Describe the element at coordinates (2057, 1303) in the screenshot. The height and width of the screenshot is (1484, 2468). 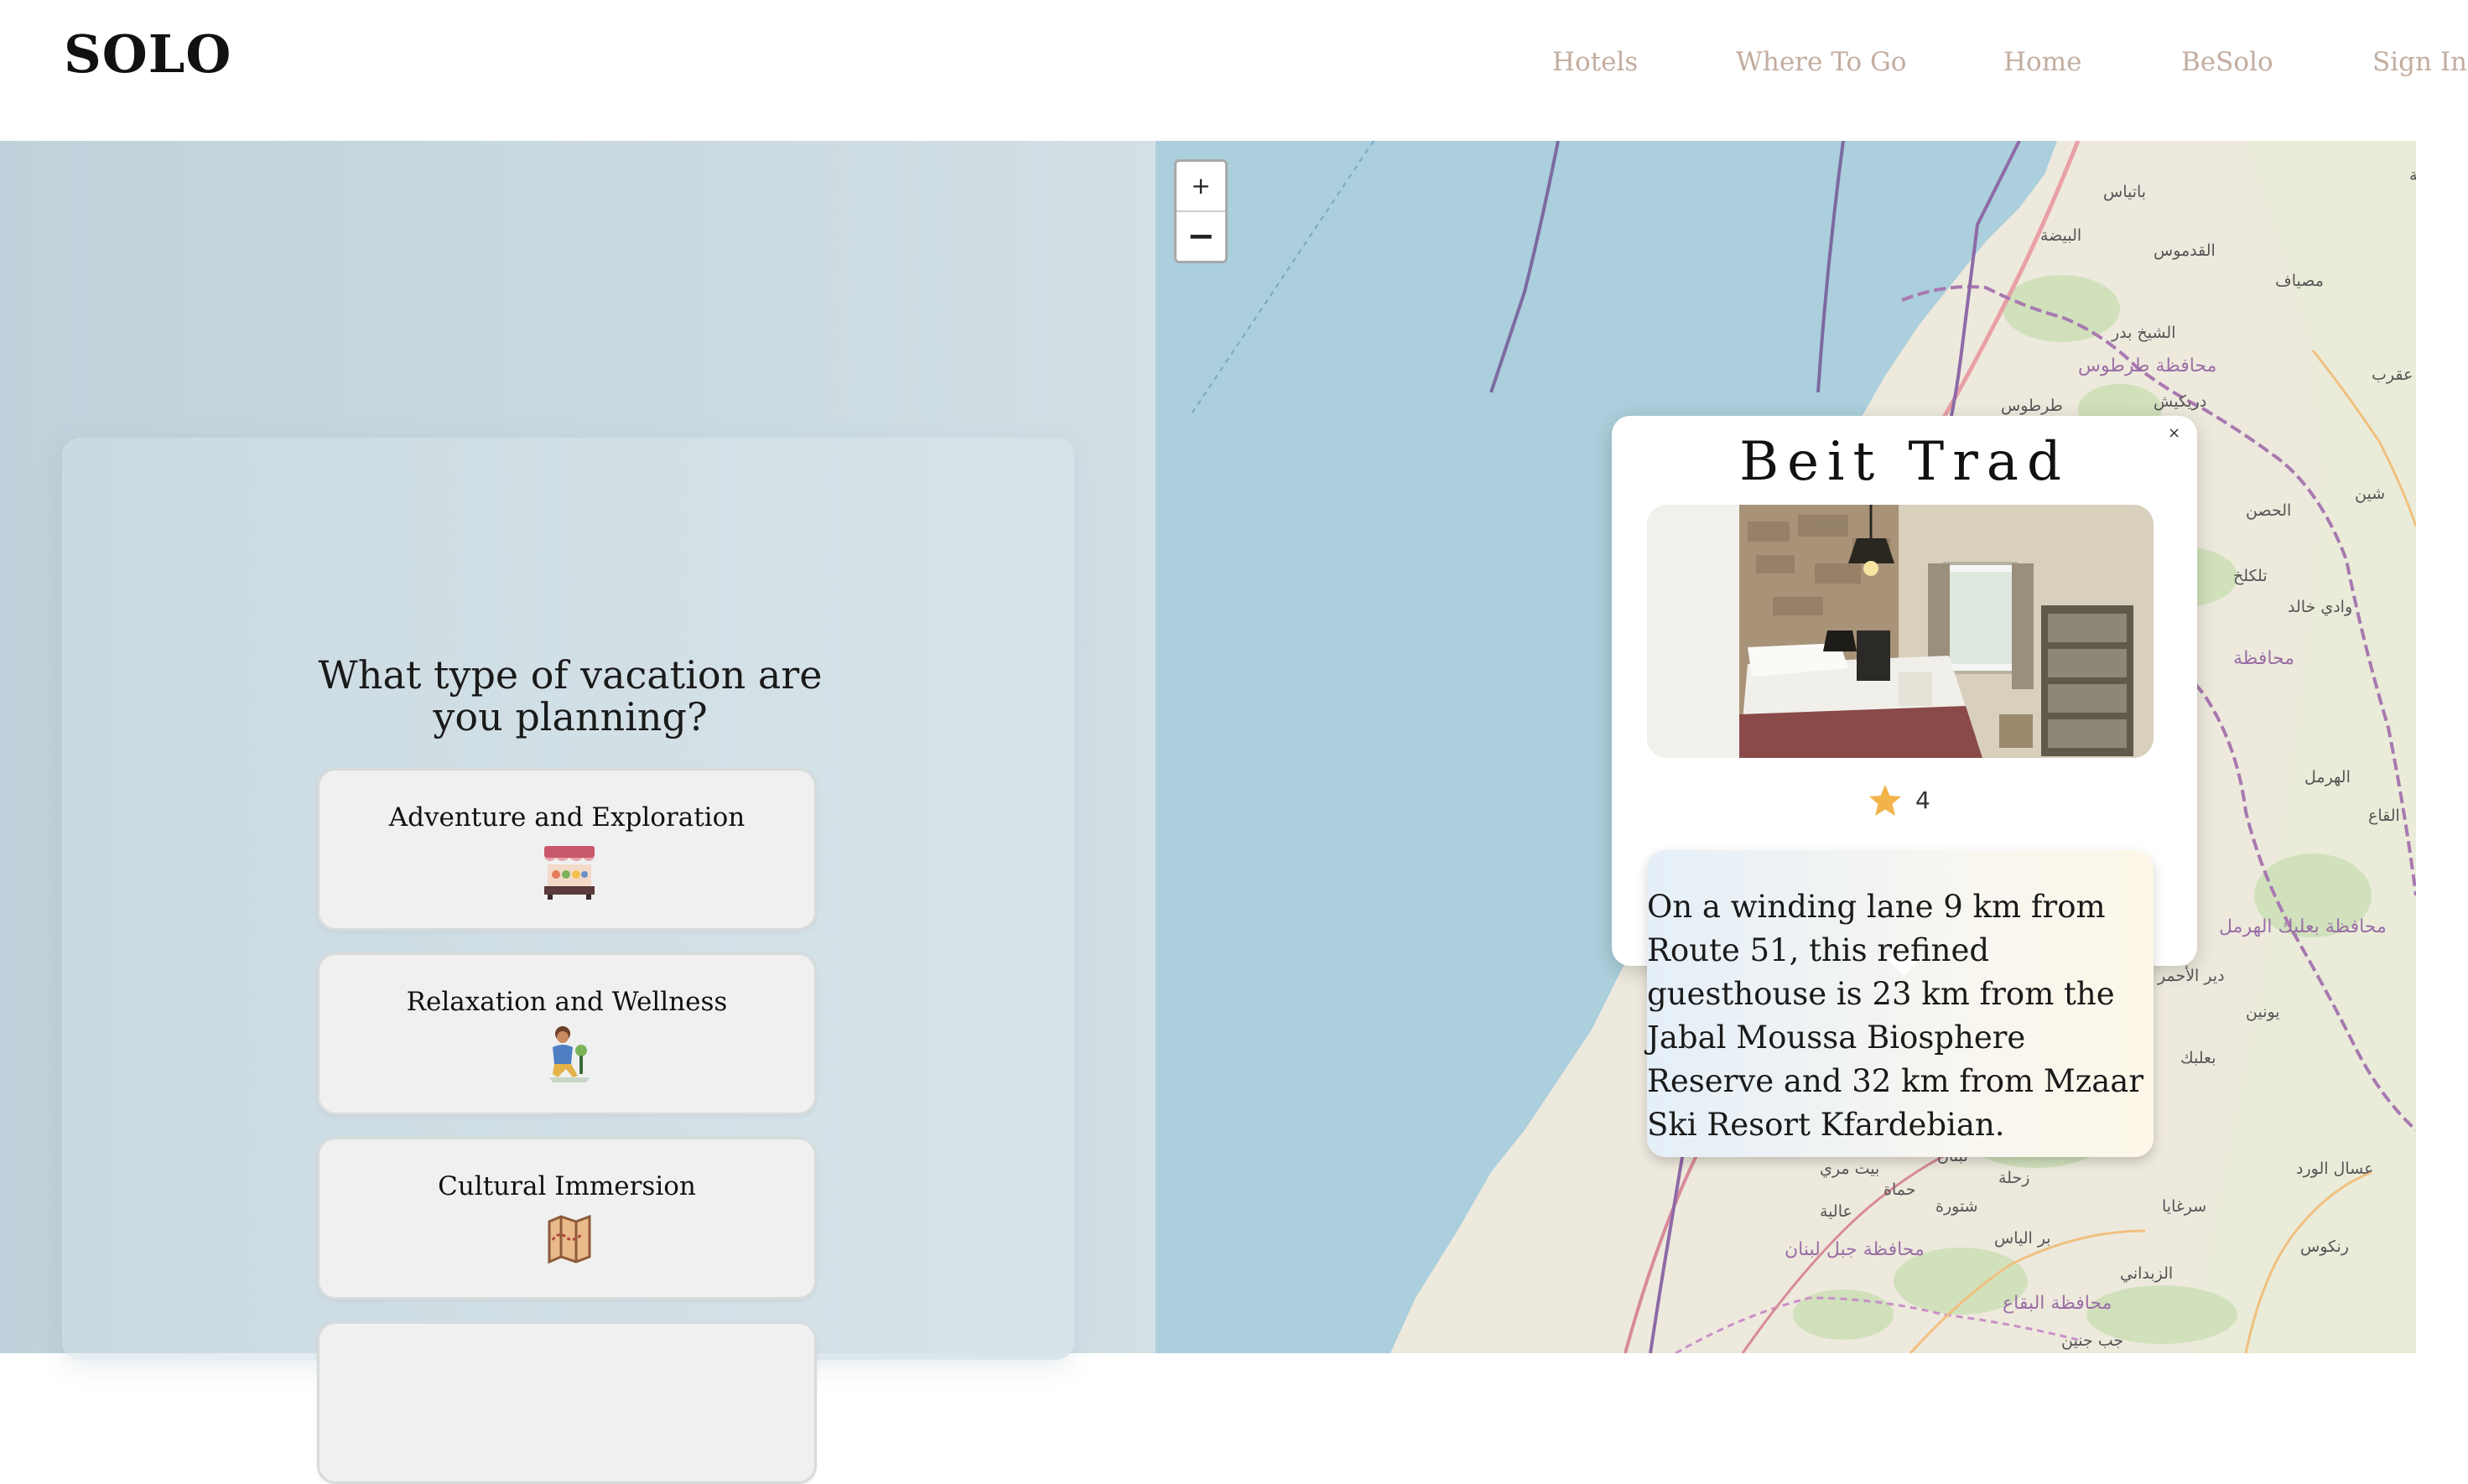
I see `map-label: محافظة البقاع` at that location.